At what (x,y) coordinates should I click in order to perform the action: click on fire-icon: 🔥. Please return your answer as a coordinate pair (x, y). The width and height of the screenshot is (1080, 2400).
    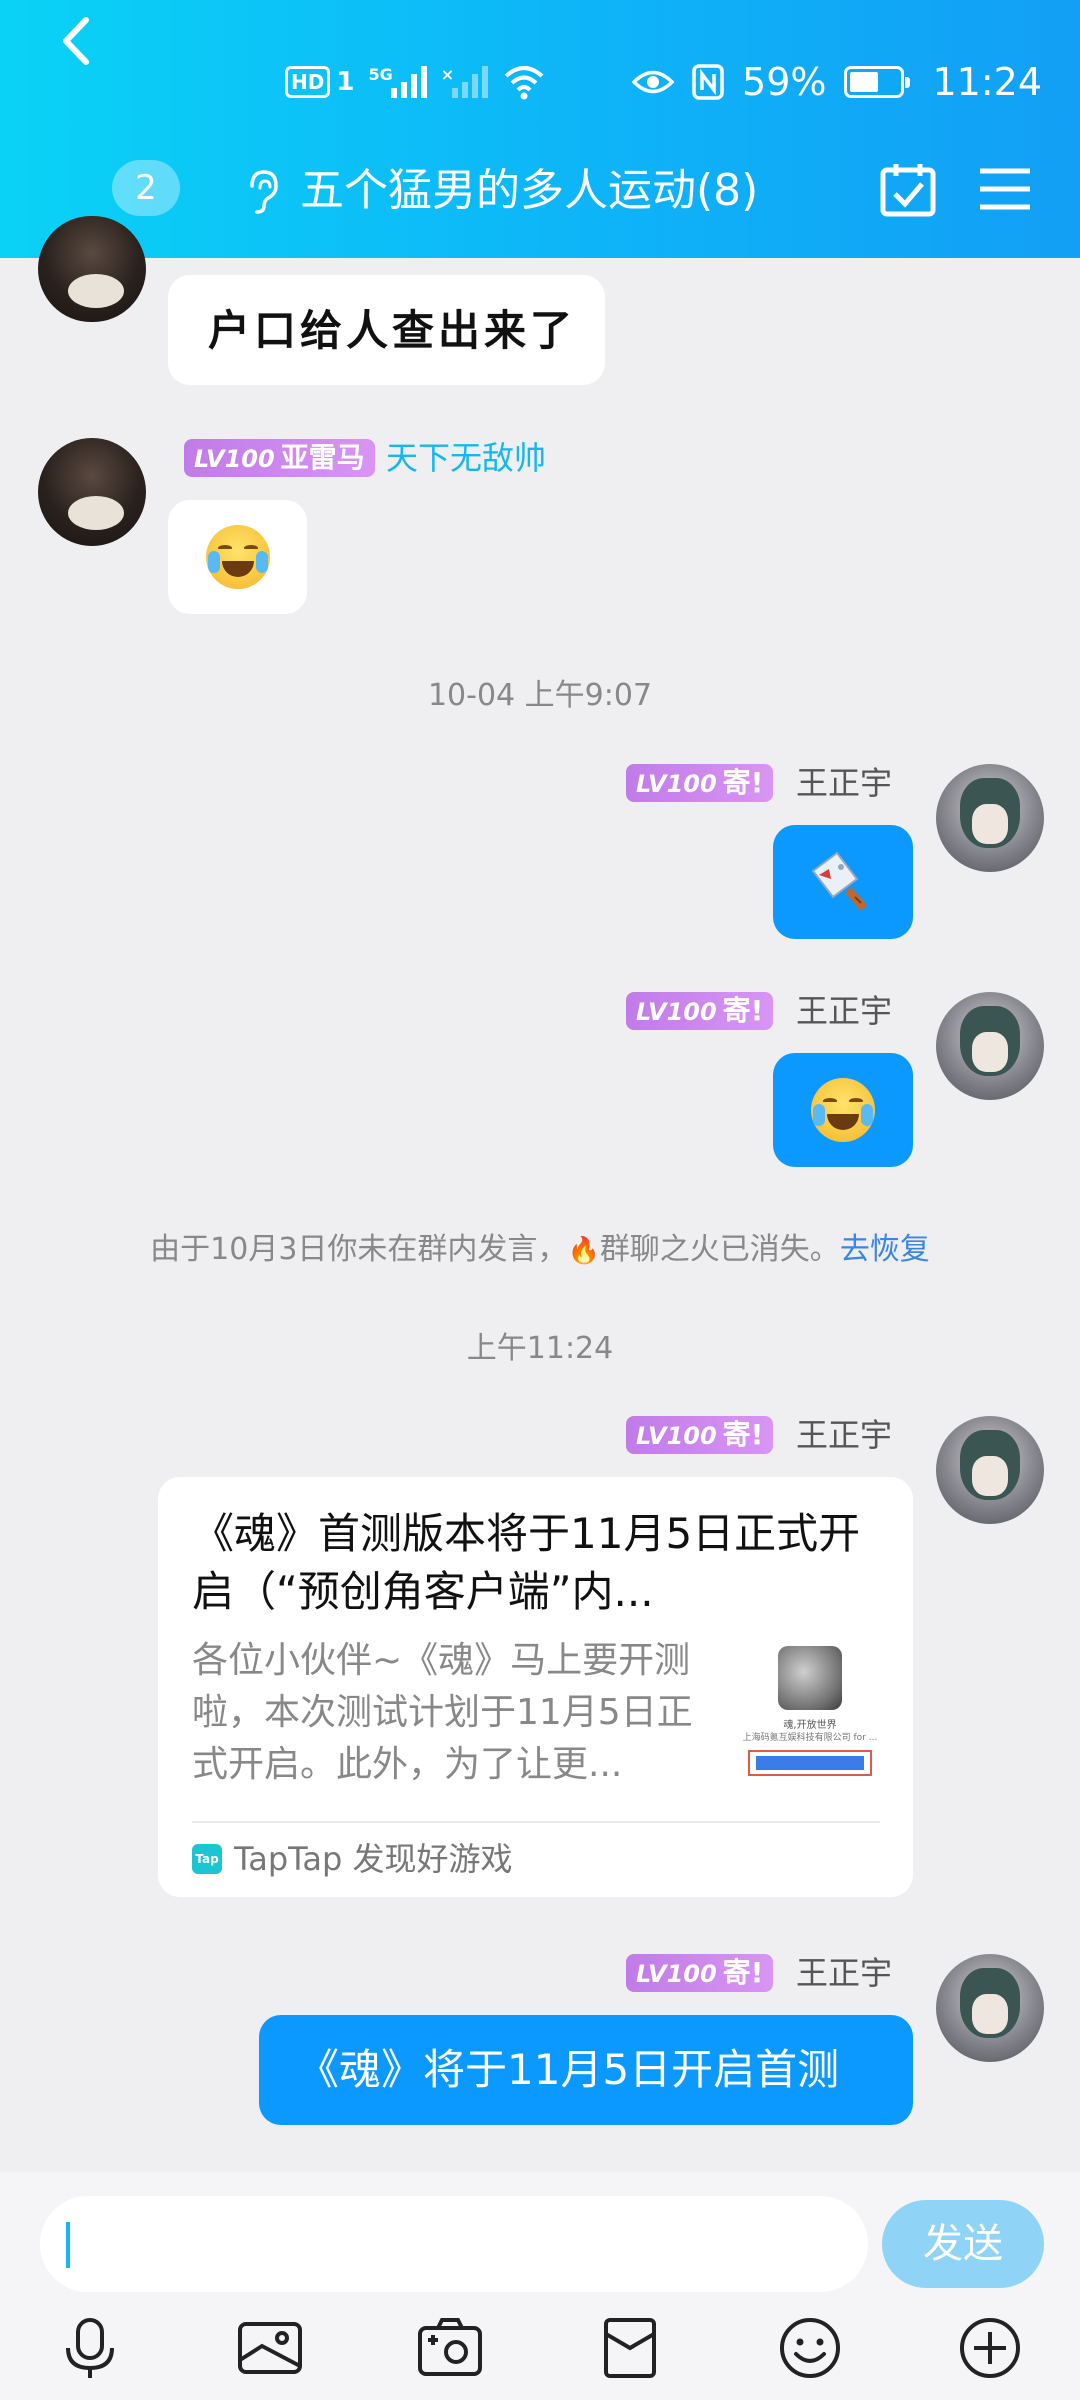
    Looking at the image, I should click on (583, 1251).